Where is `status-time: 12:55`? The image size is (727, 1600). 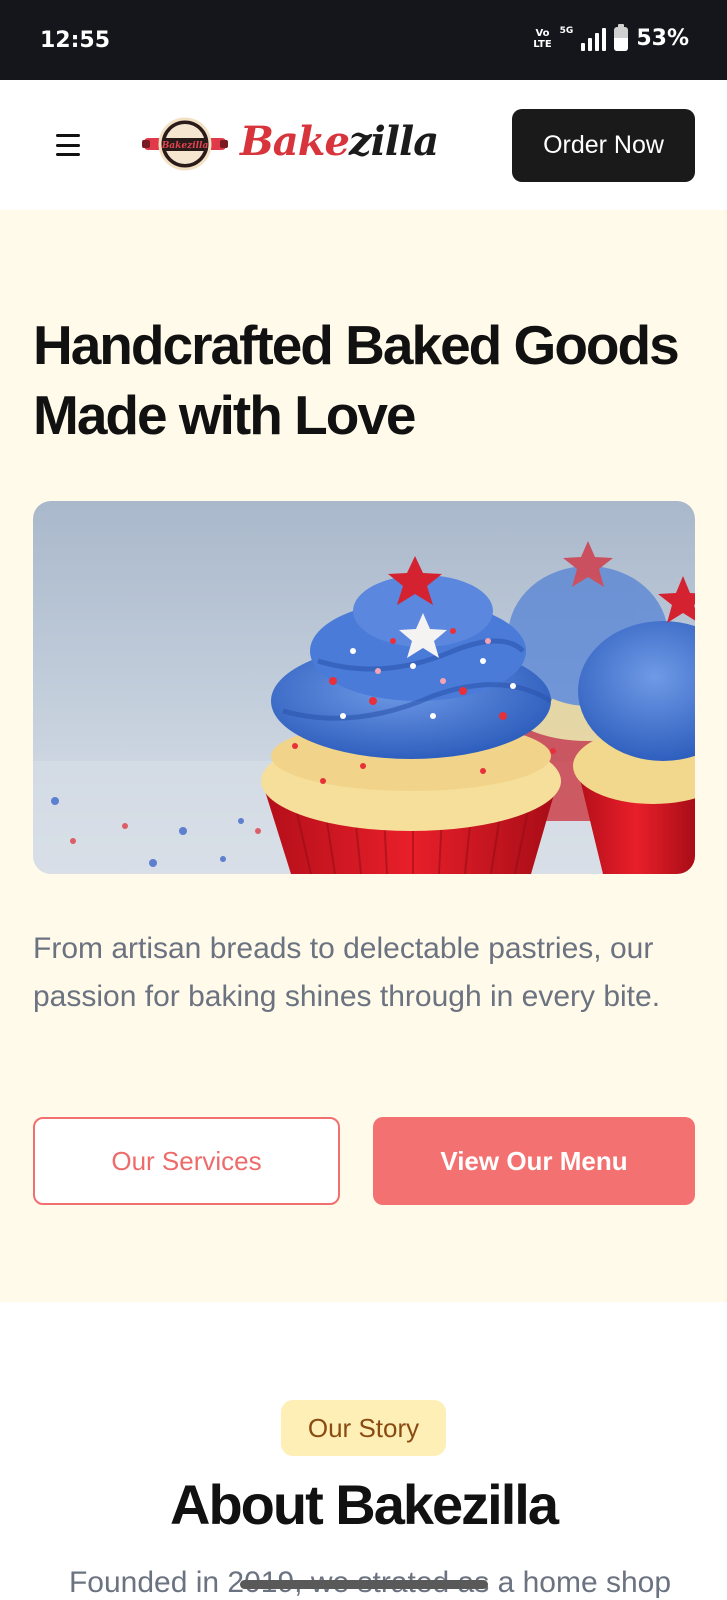 status-time: 12:55 is located at coordinates (75, 40).